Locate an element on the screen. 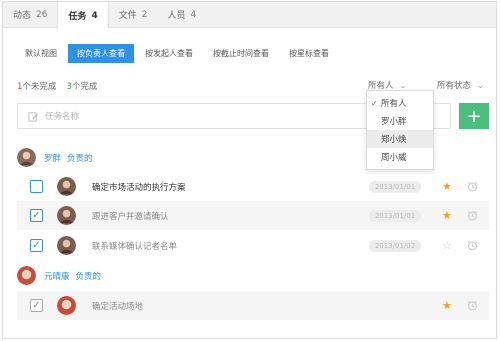 The height and width of the screenshot is (341, 500). task-summary: 1个未完成 3个完成 is located at coordinates (57, 86).